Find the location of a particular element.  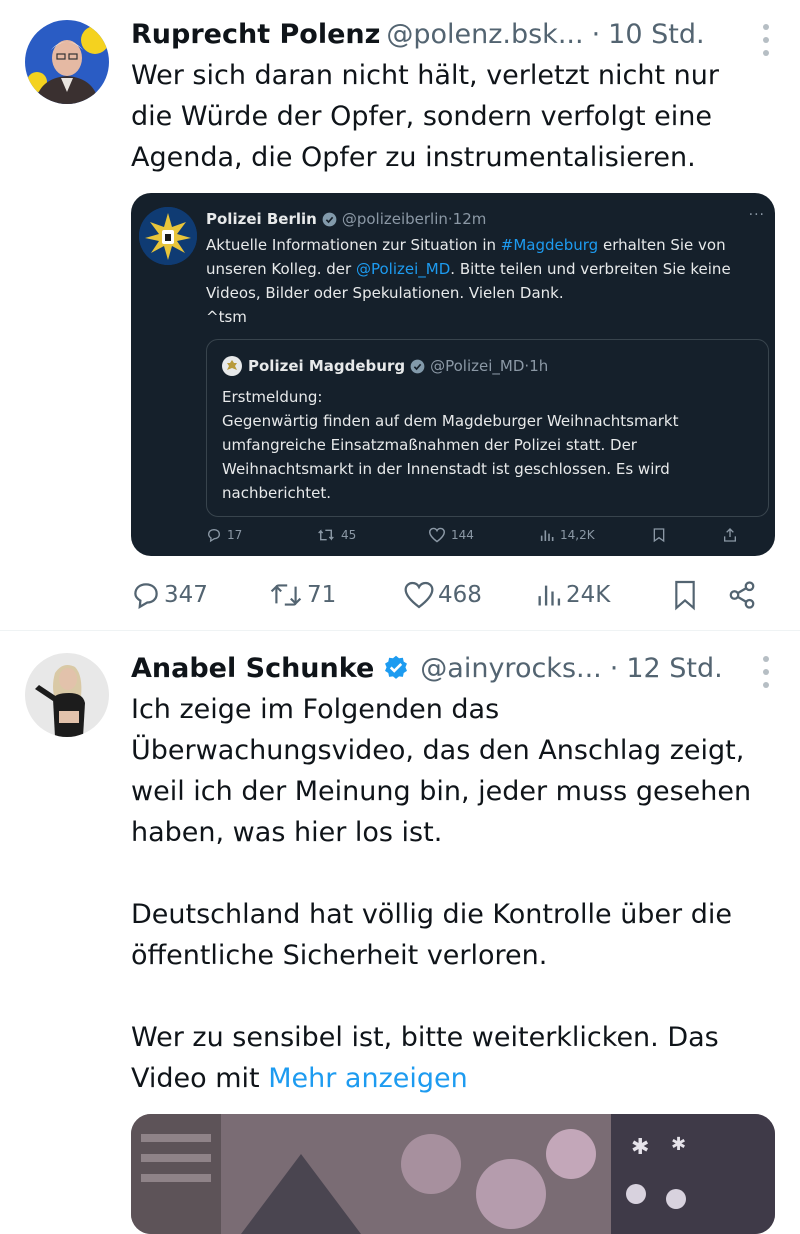

quote-time: 1h is located at coordinates (539, 366).